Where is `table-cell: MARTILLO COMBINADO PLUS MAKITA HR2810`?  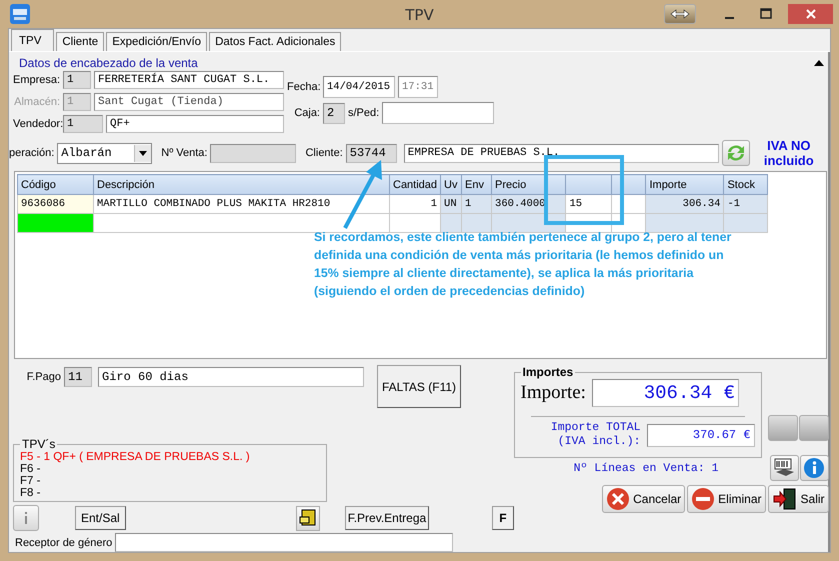
table-cell: MARTILLO COMBINADO PLUS MAKITA HR2810 is located at coordinates (242, 204).